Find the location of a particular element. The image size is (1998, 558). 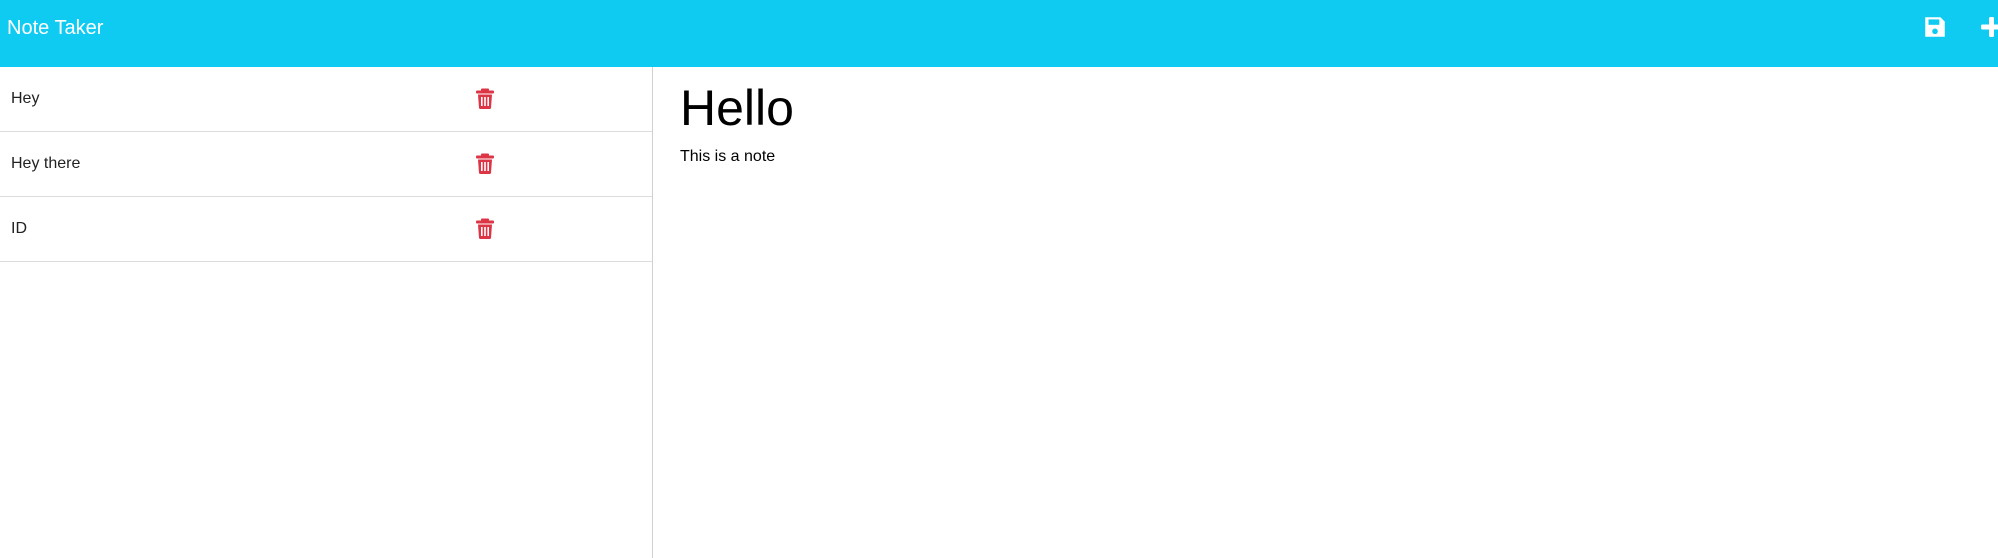

app-title: Note Taker is located at coordinates (55, 28).